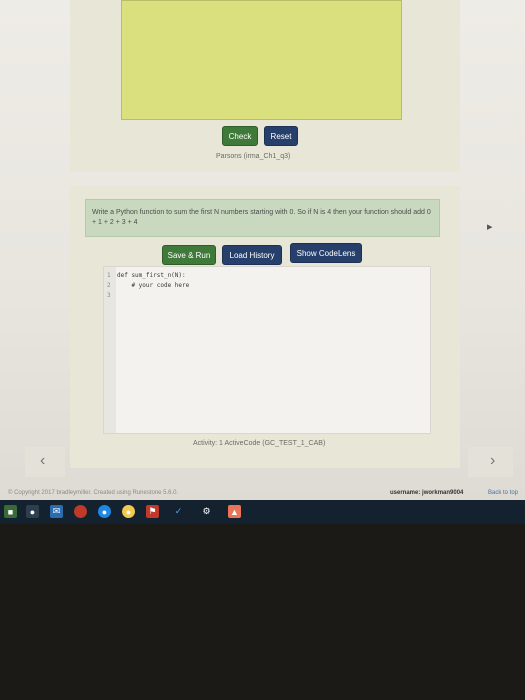  What do you see at coordinates (206, 511) in the screenshot?
I see `gear-icon: ⚙` at bounding box center [206, 511].